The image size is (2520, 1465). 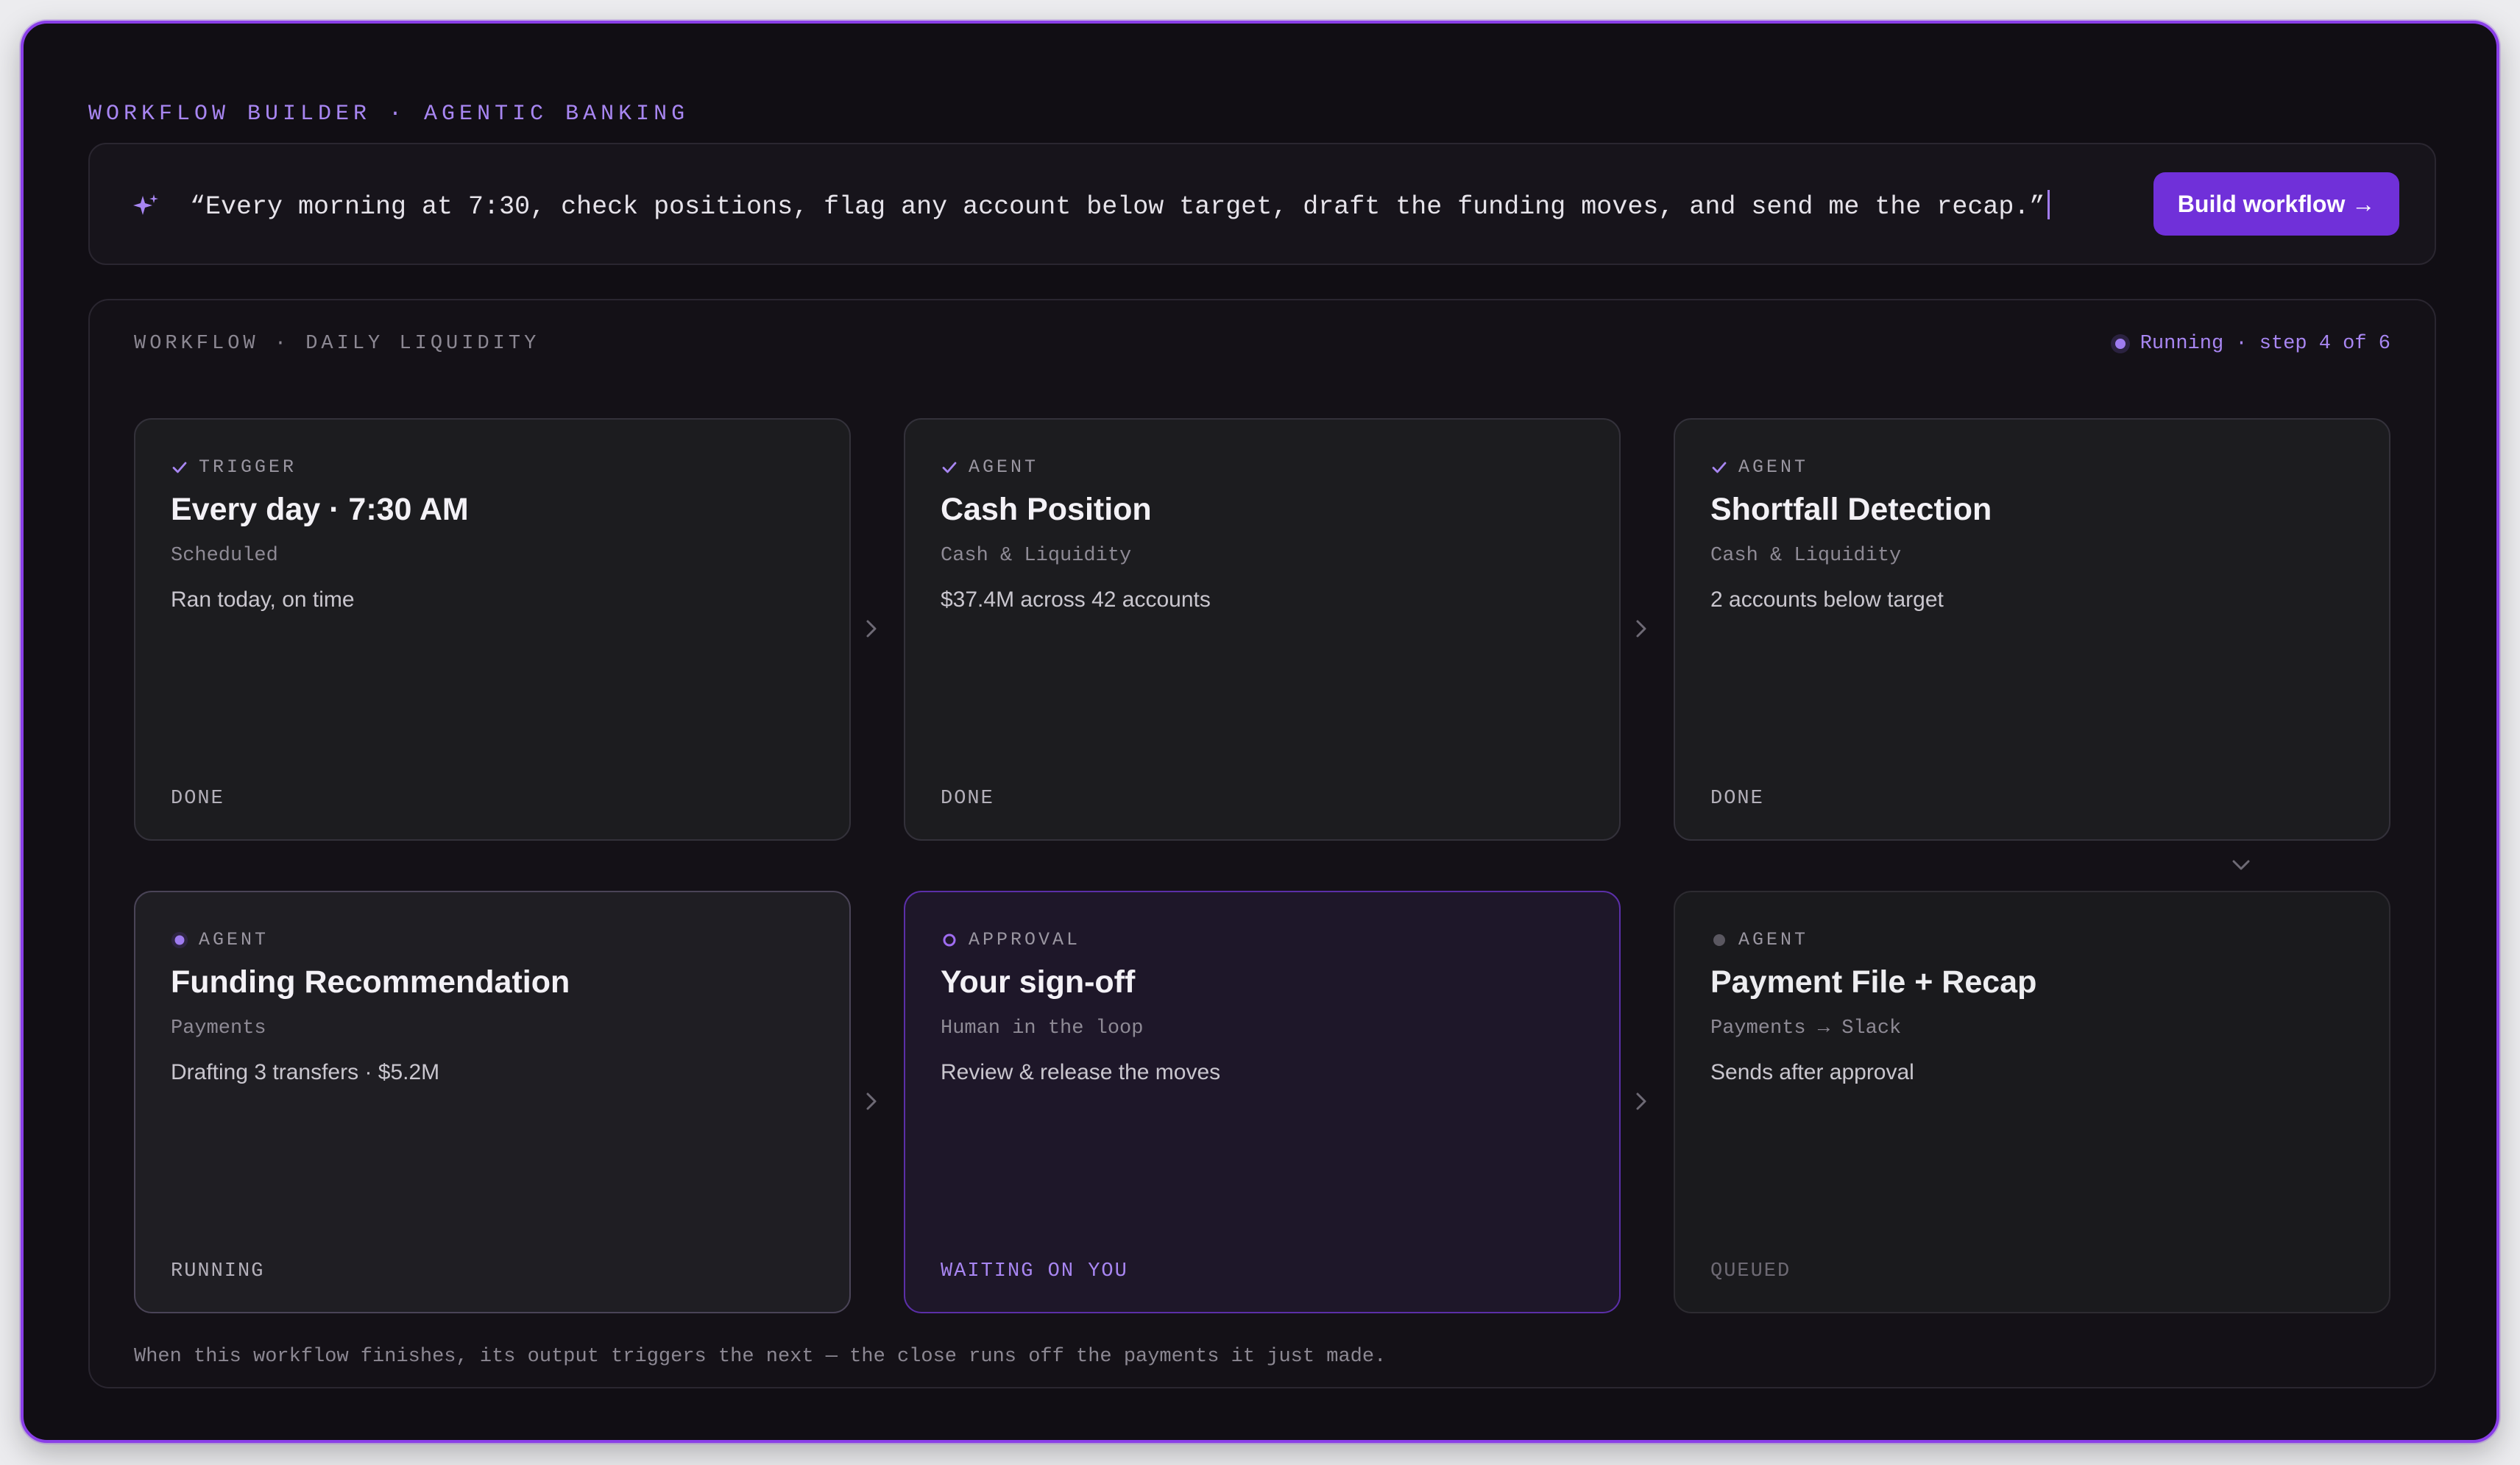 What do you see at coordinates (320, 509) in the screenshot?
I see `step-title: Every day · 7:30 AM` at bounding box center [320, 509].